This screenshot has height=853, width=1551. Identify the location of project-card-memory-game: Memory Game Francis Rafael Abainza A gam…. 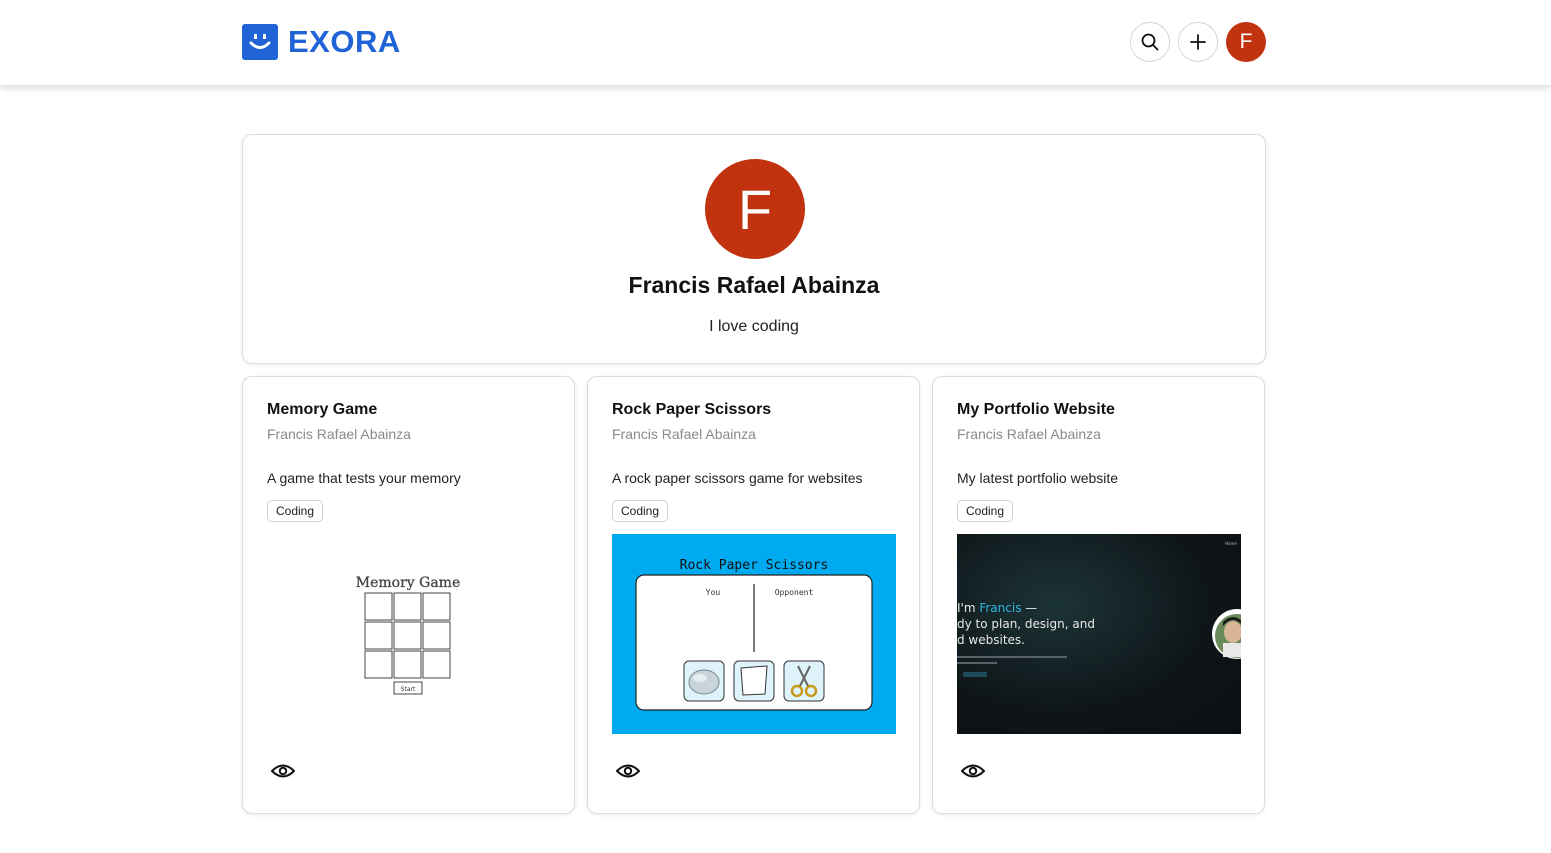
(408, 595).